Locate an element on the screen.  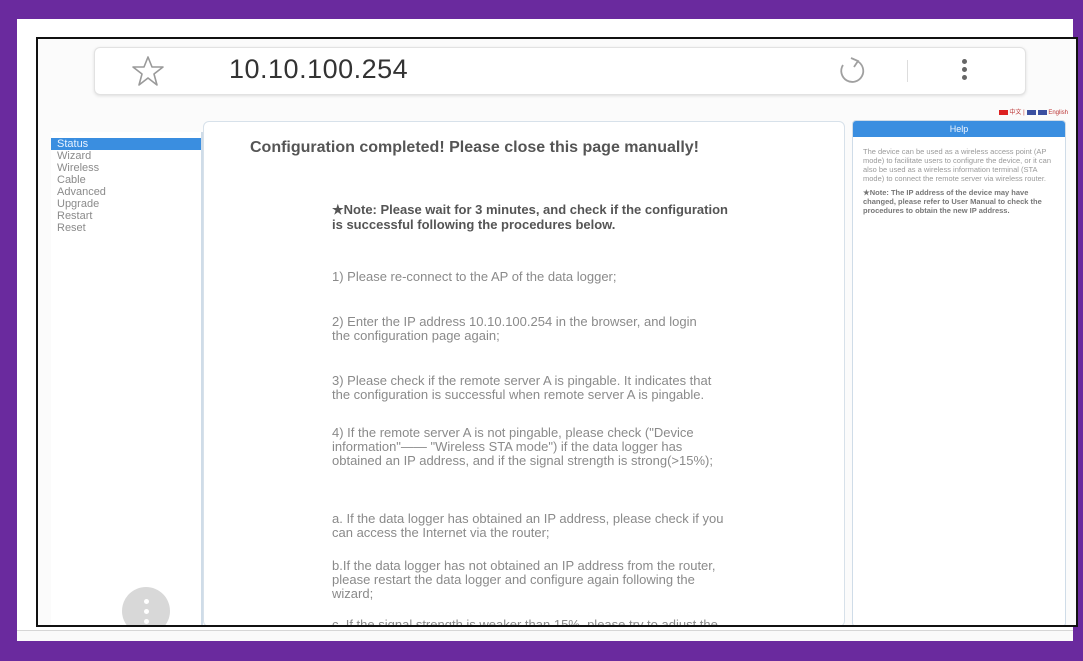
reload-icon is located at coordinates (852, 71).